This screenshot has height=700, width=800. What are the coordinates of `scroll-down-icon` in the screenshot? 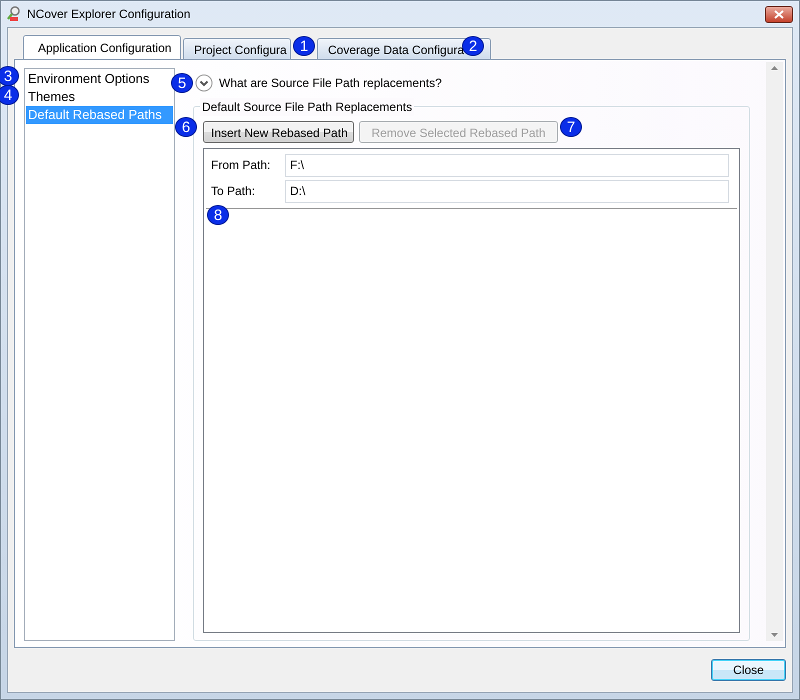 It's located at (774, 635).